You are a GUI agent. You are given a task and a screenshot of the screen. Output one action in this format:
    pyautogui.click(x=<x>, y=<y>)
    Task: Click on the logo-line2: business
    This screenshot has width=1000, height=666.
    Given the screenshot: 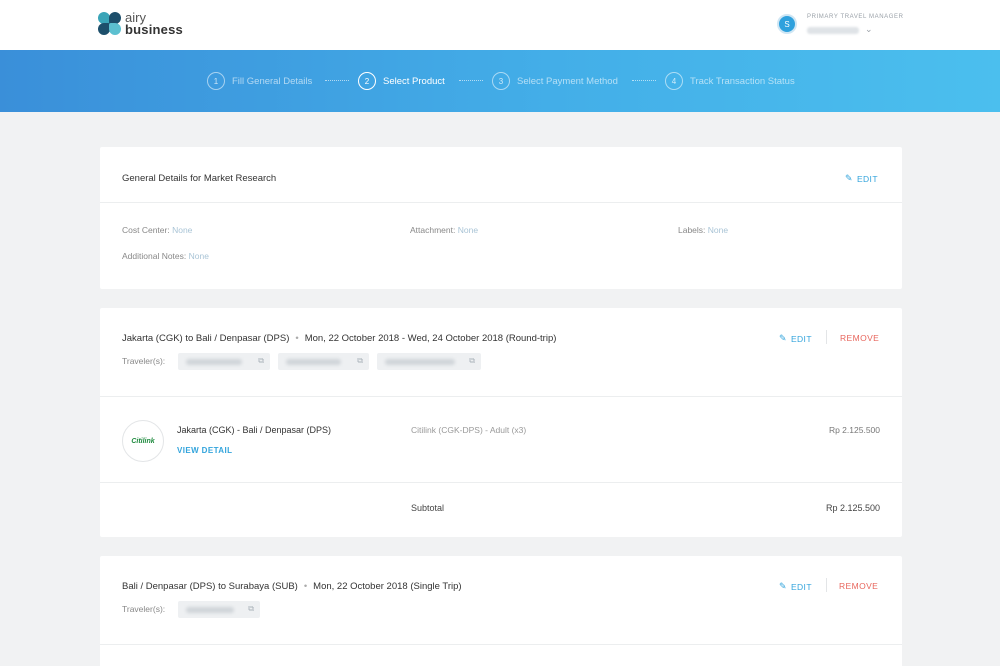 What is the action you would take?
    pyautogui.click(x=154, y=29)
    